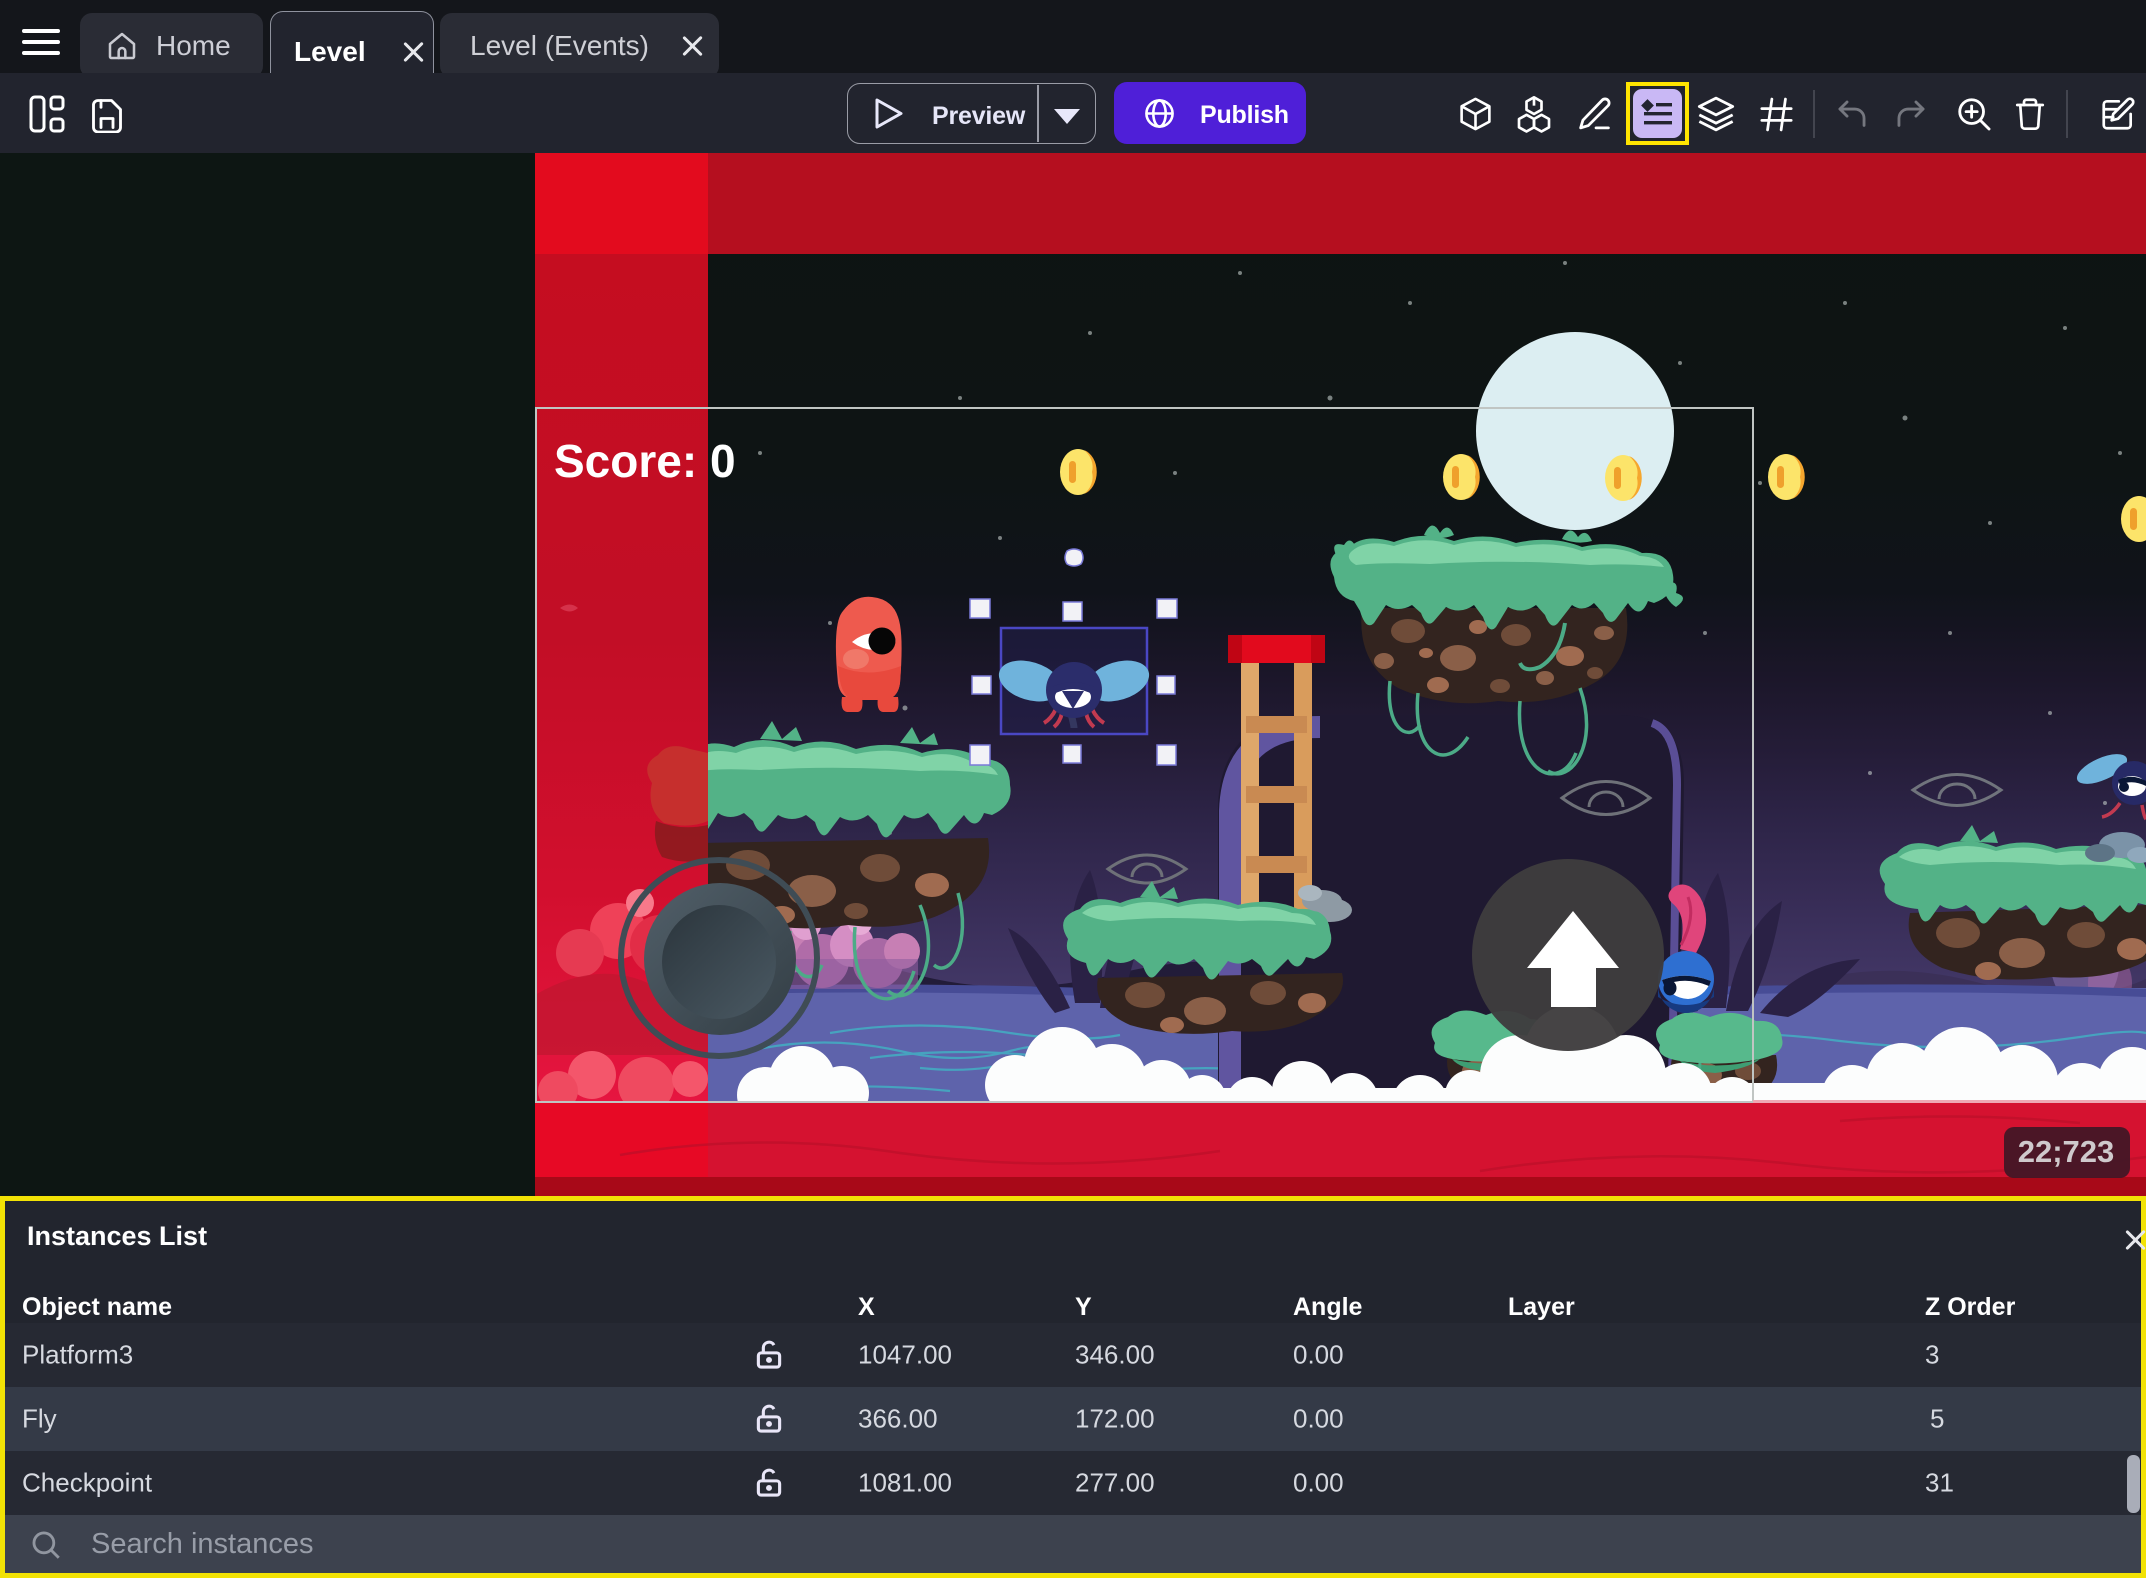  What do you see at coordinates (2066, 1151) in the screenshot?
I see `svg-text: 22;723` at bounding box center [2066, 1151].